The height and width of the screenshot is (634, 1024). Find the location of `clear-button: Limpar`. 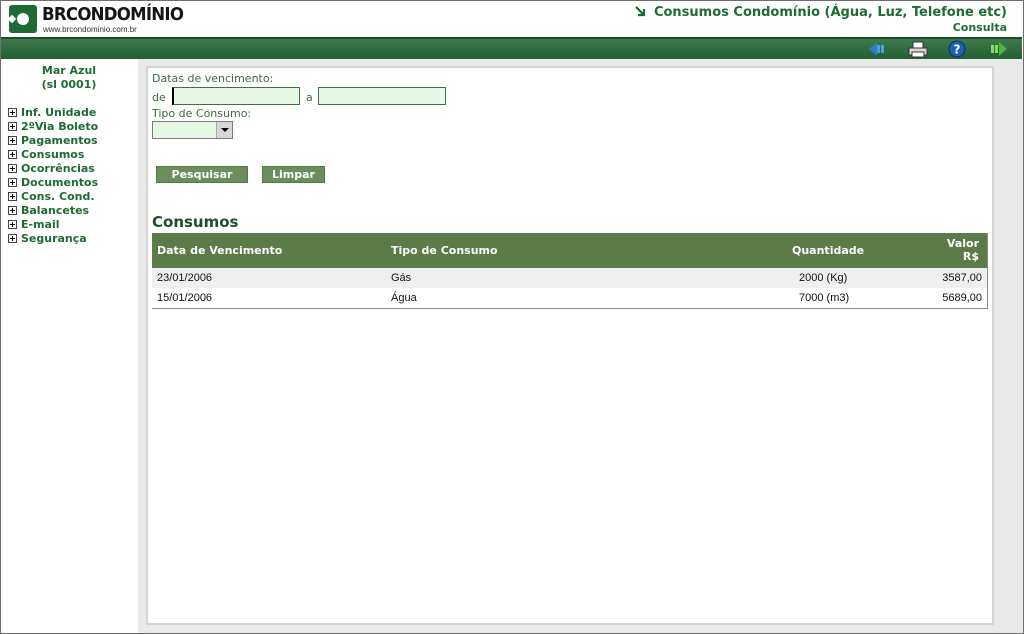

clear-button: Limpar is located at coordinates (293, 174).